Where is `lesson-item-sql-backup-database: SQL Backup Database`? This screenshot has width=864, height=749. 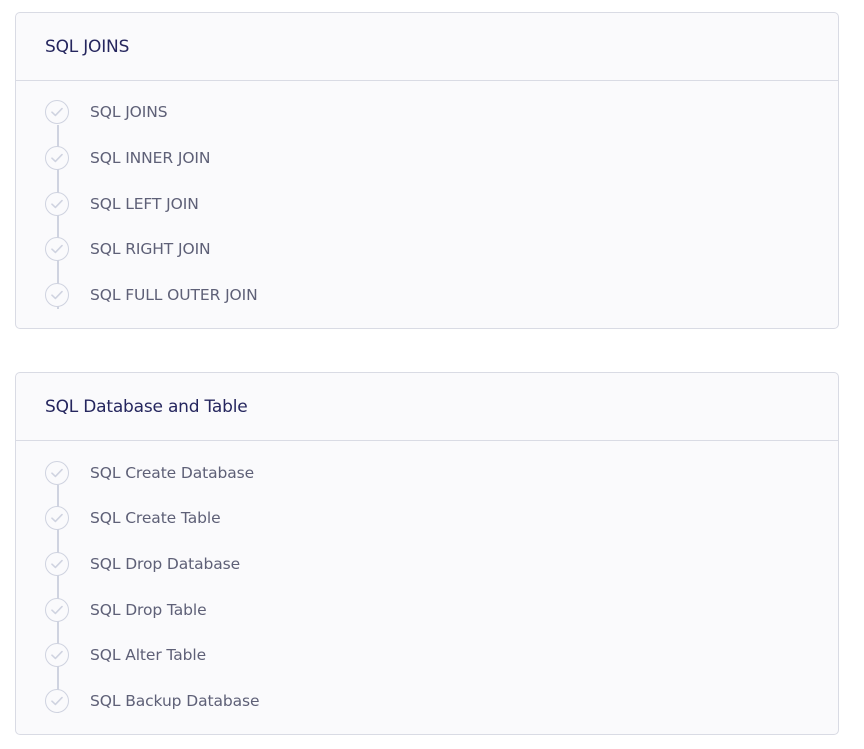
lesson-item-sql-backup-database: SQL Backup Database is located at coordinates (166, 702).